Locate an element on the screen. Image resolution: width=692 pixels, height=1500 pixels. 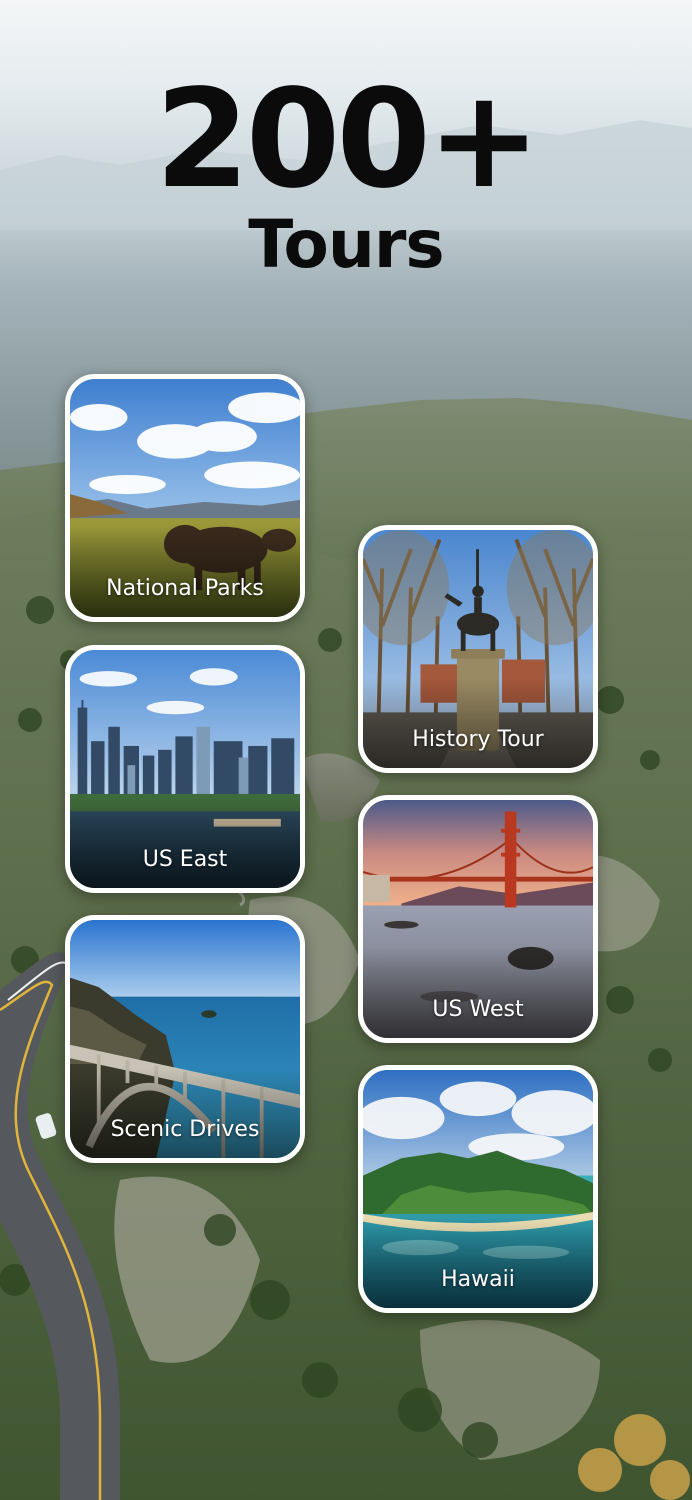
tour-card-history-tour: History Tour is located at coordinates (478, 649).